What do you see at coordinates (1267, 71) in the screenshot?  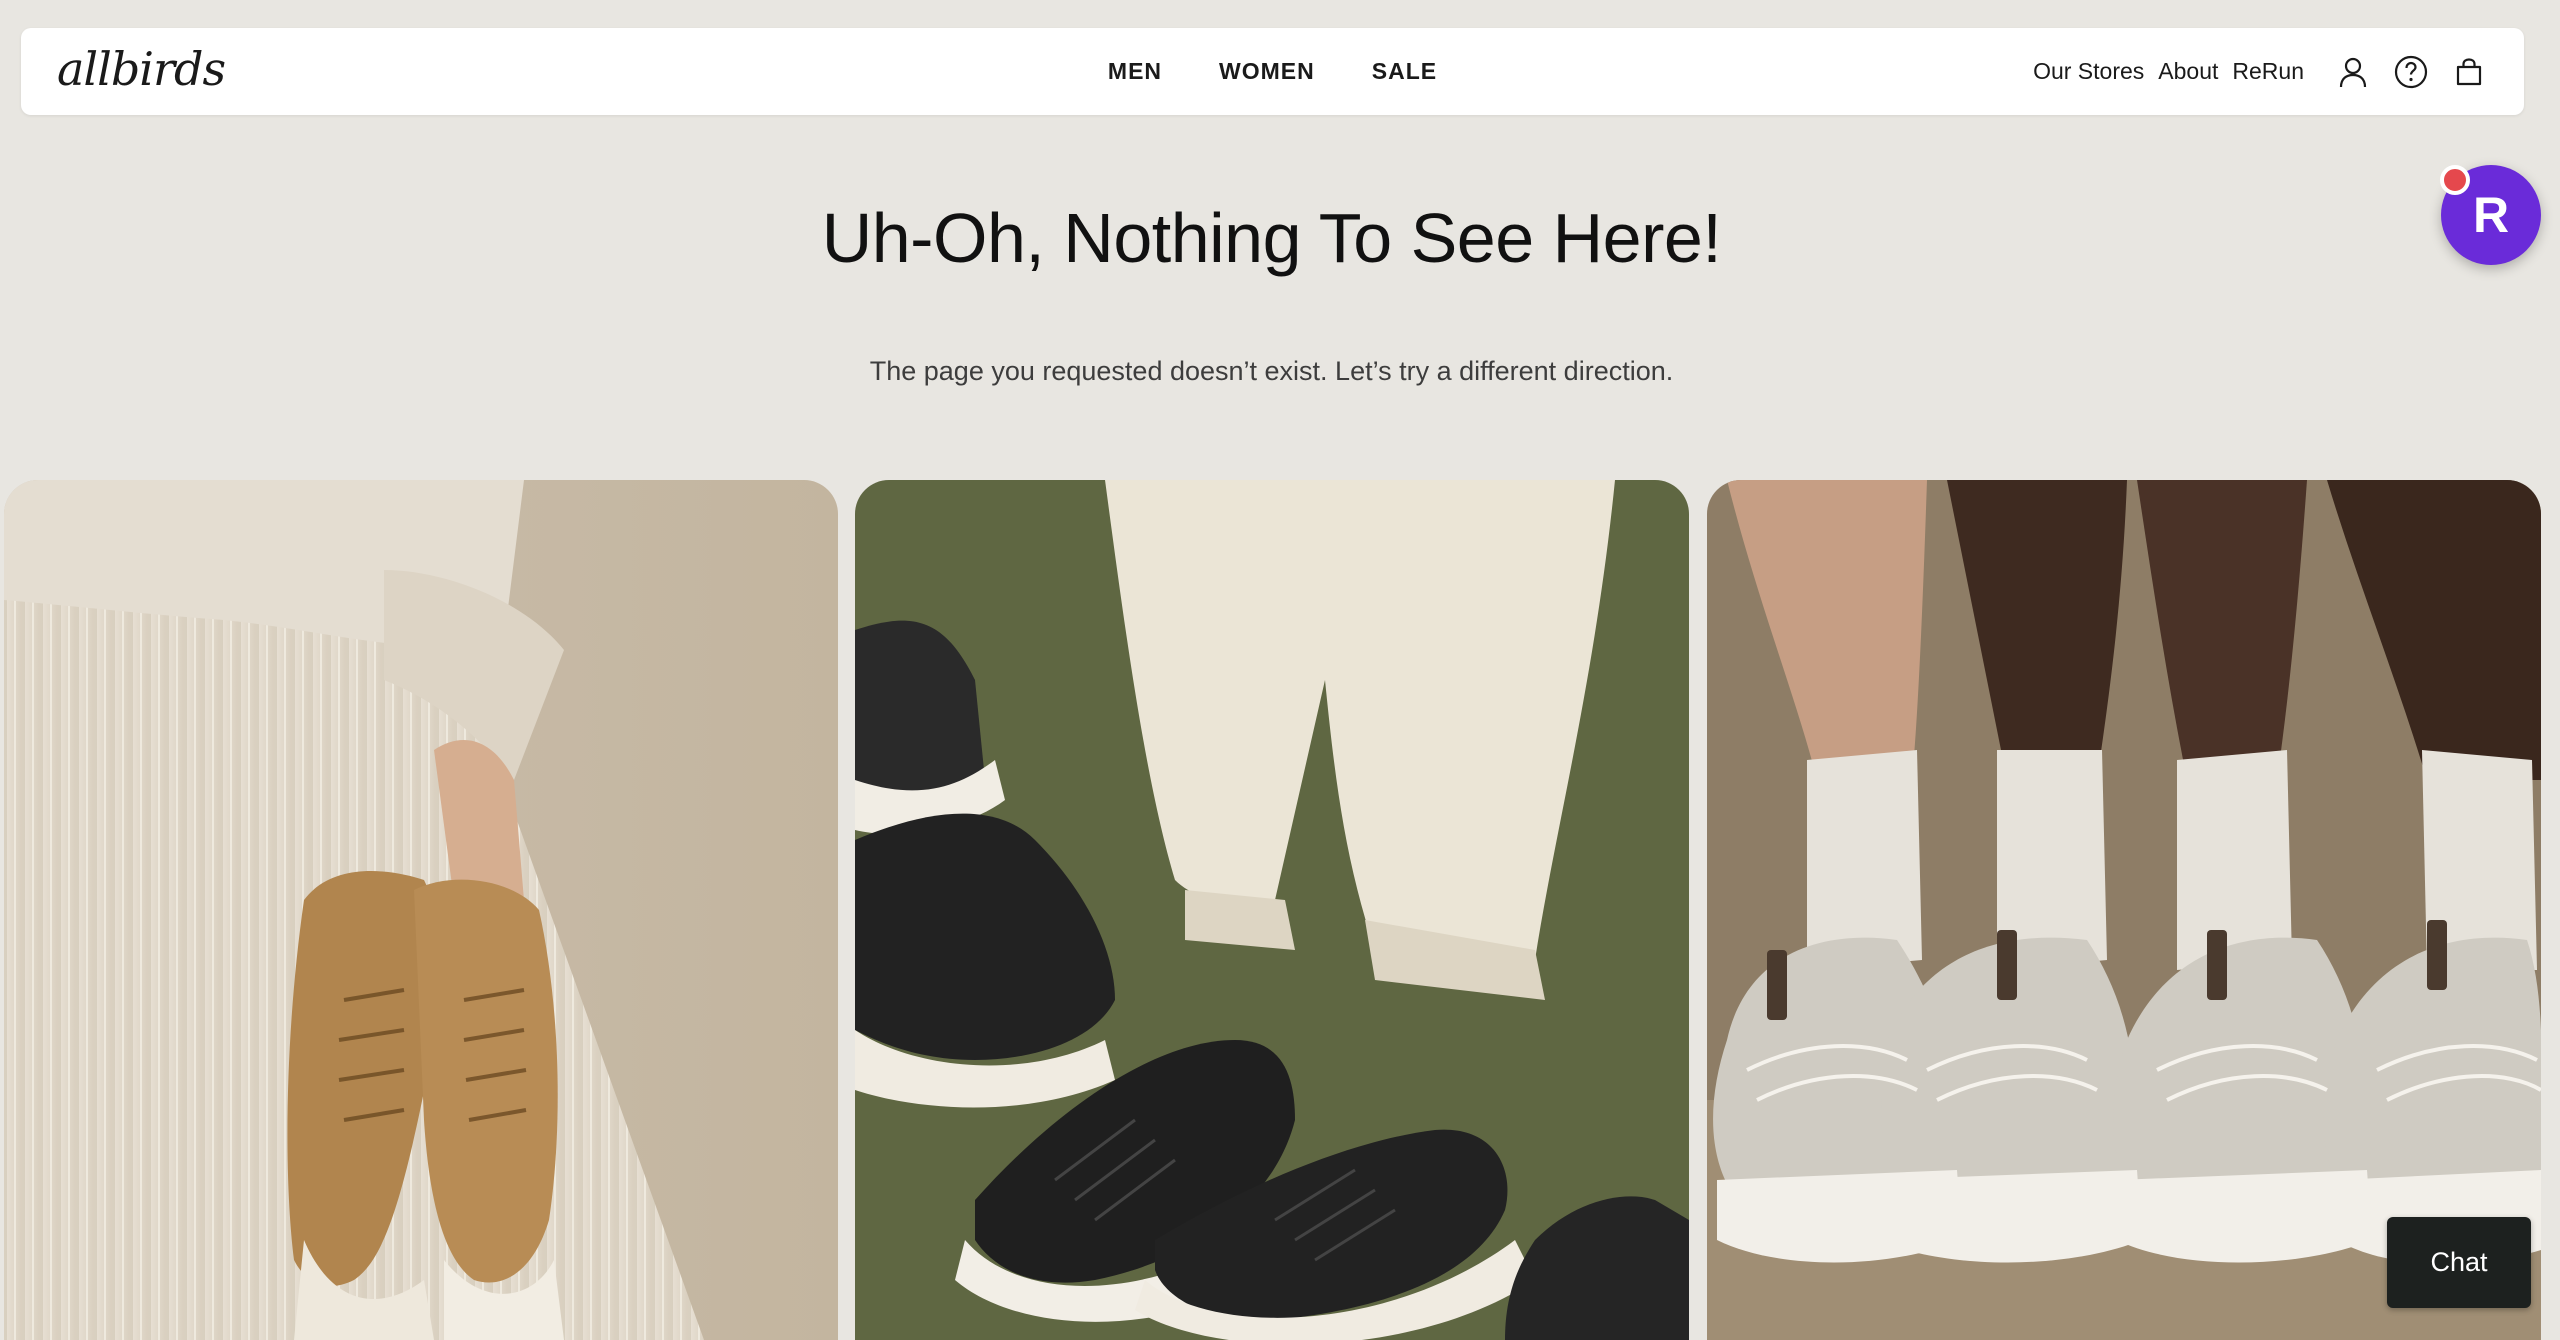 I see `nav-women: WOMEN` at bounding box center [1267, 71].